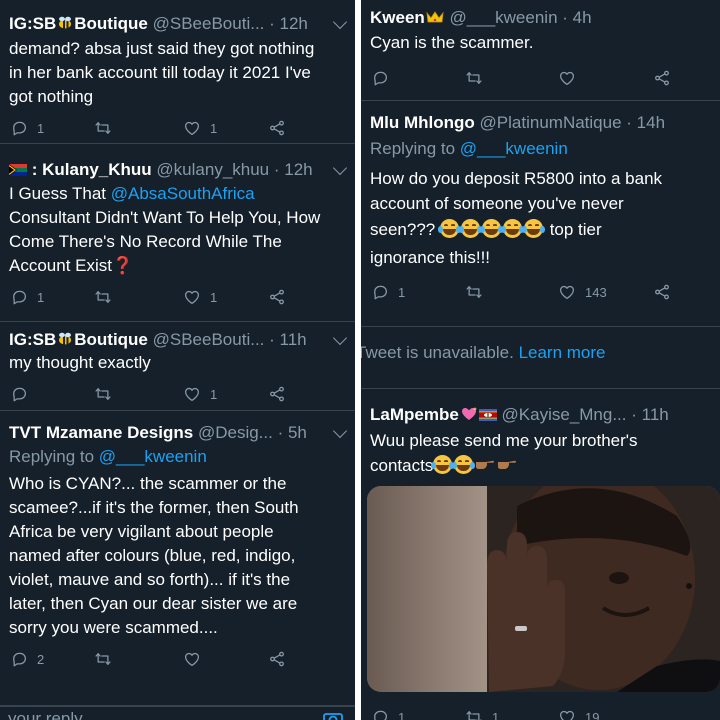 Image resolution: width=720 pixels, height=720 pixels. What do you see at coordinates (292, 432) in the screenshot?
I see `tweet-time: · 5h` at bounding box center [292, 432].